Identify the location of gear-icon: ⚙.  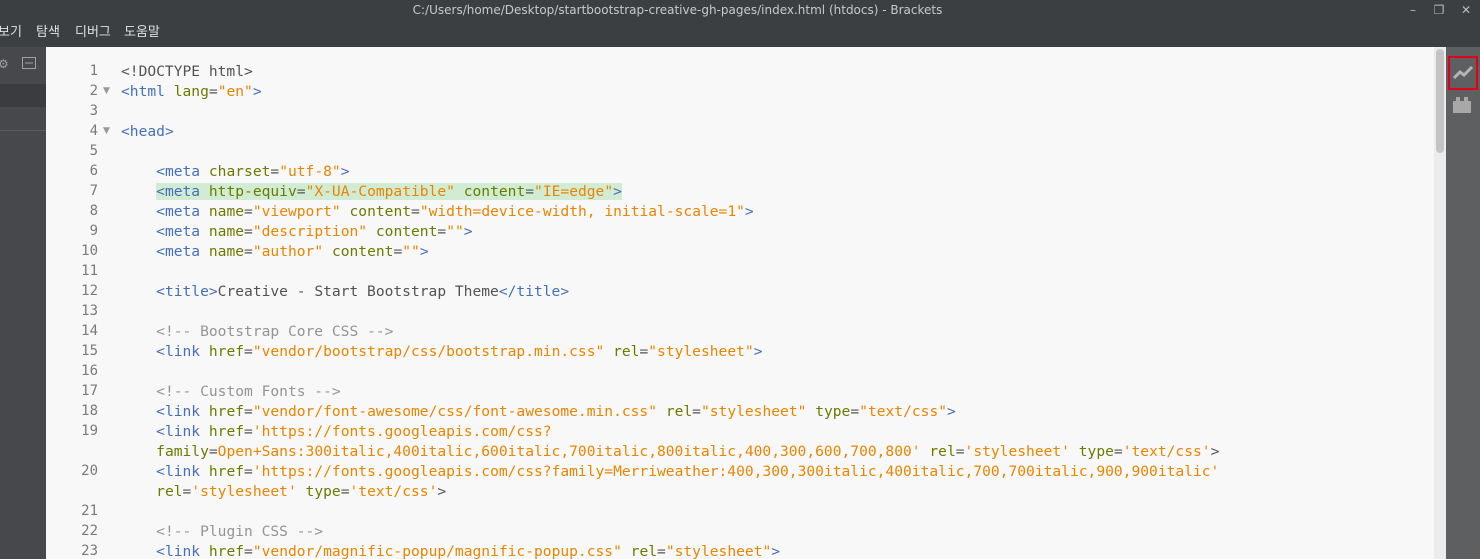
(4, 64).